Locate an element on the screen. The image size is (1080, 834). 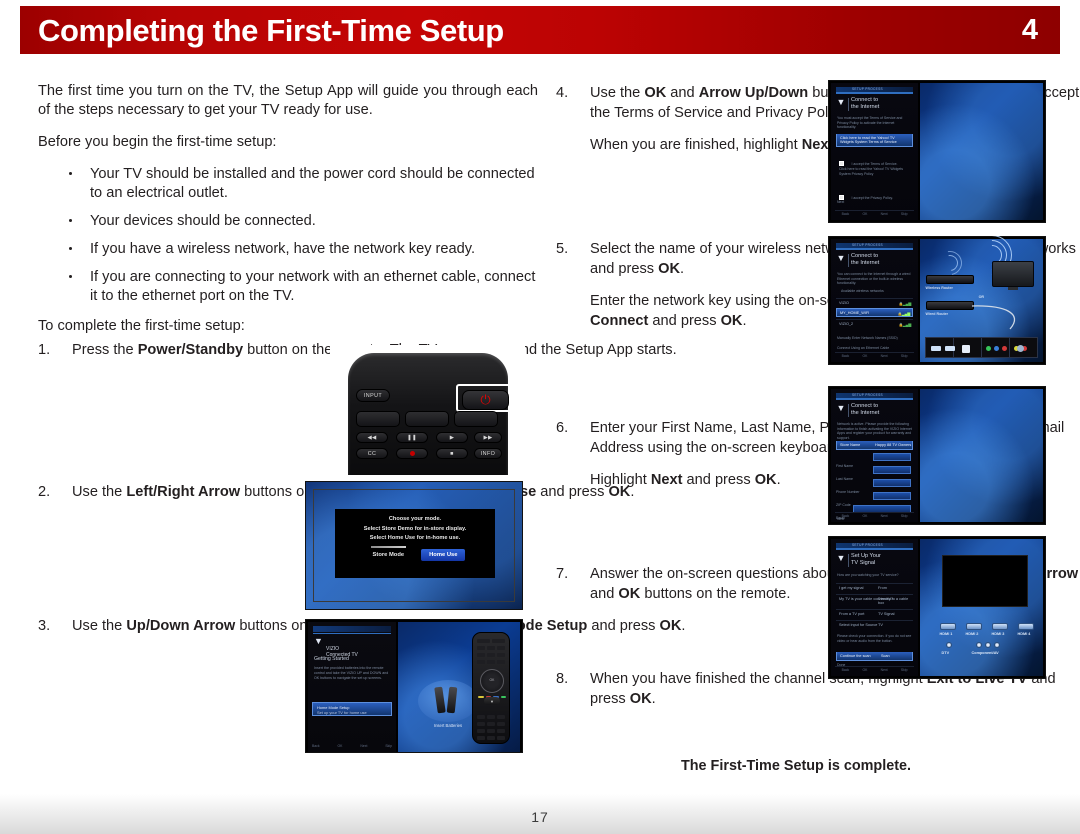
step-number: 8. is located at coordinates (562, 679).